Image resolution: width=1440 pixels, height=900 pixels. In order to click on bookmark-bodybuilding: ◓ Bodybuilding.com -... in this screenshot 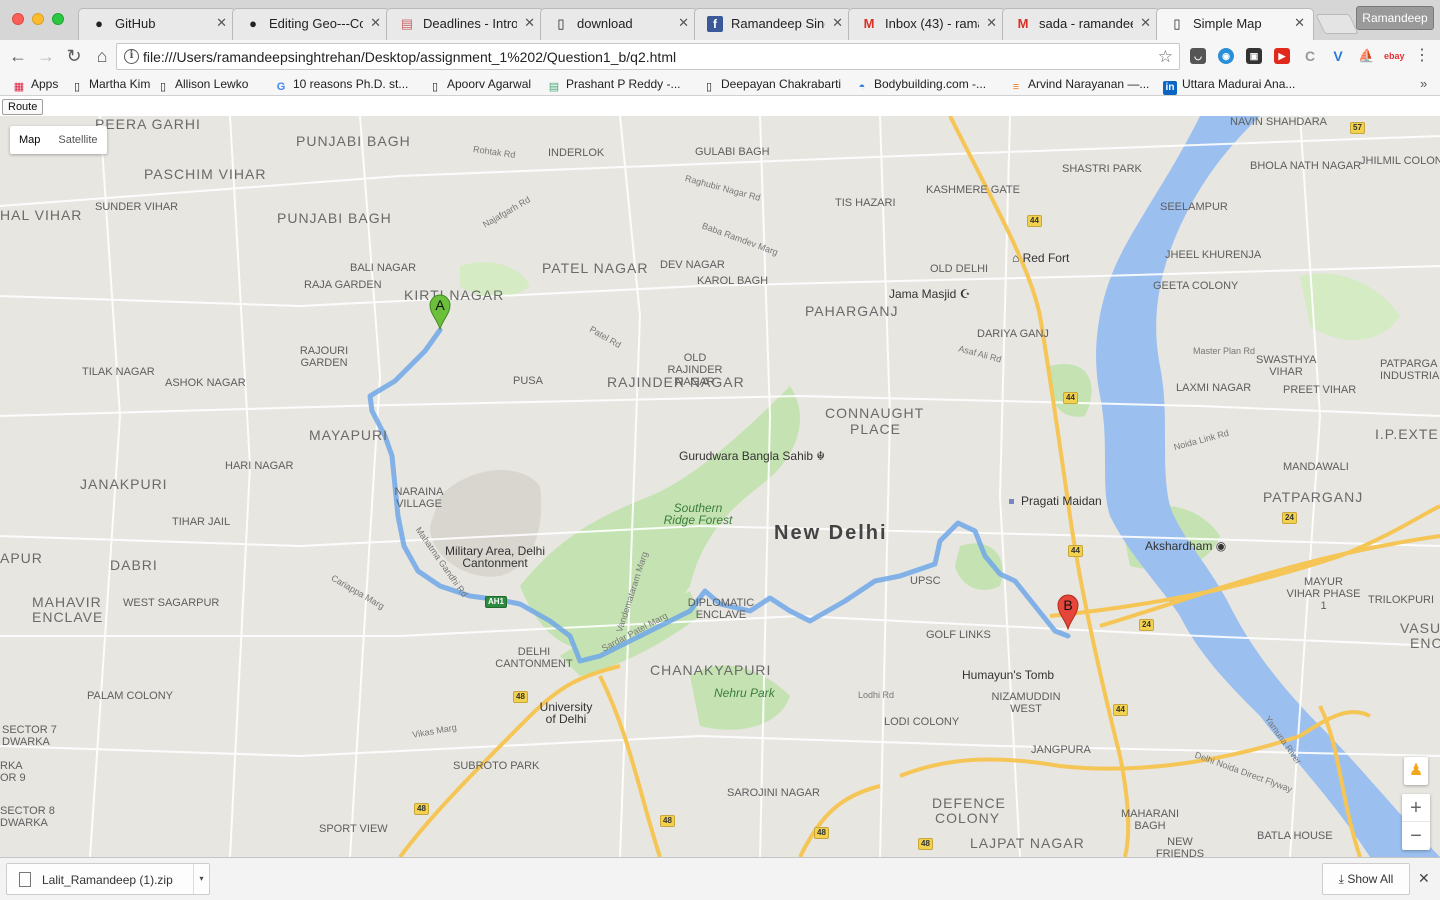, I will do `click(920, 84)`.